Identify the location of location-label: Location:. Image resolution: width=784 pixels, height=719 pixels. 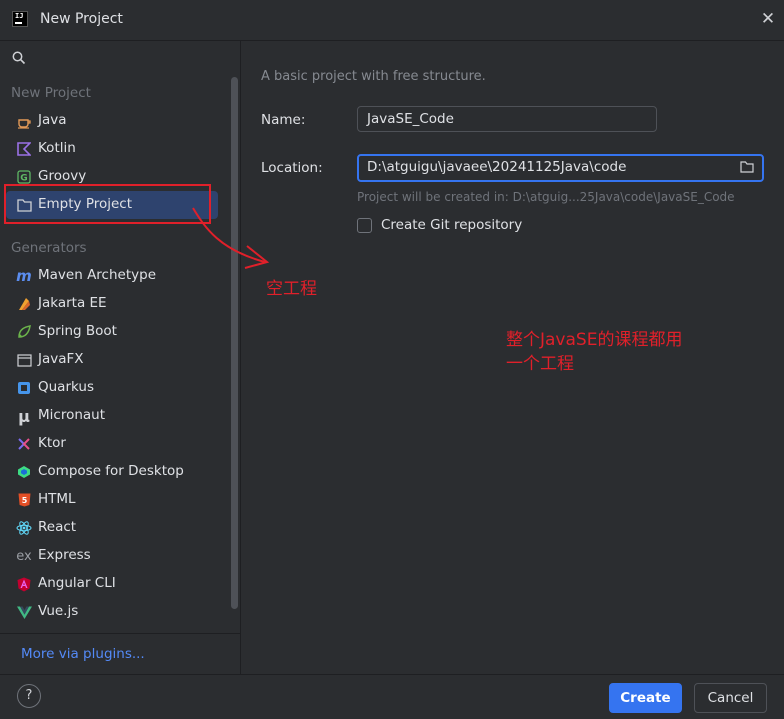
(292, 168).